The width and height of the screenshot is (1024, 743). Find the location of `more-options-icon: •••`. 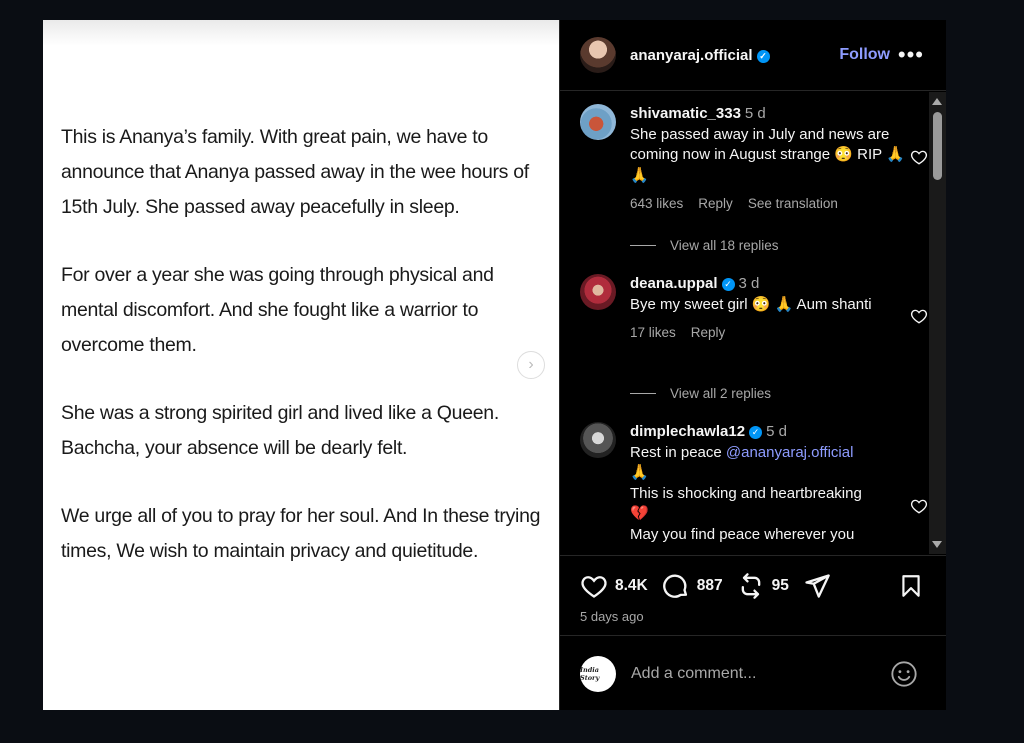

more-options-icon: ••• is located at coordinates (911, 55).